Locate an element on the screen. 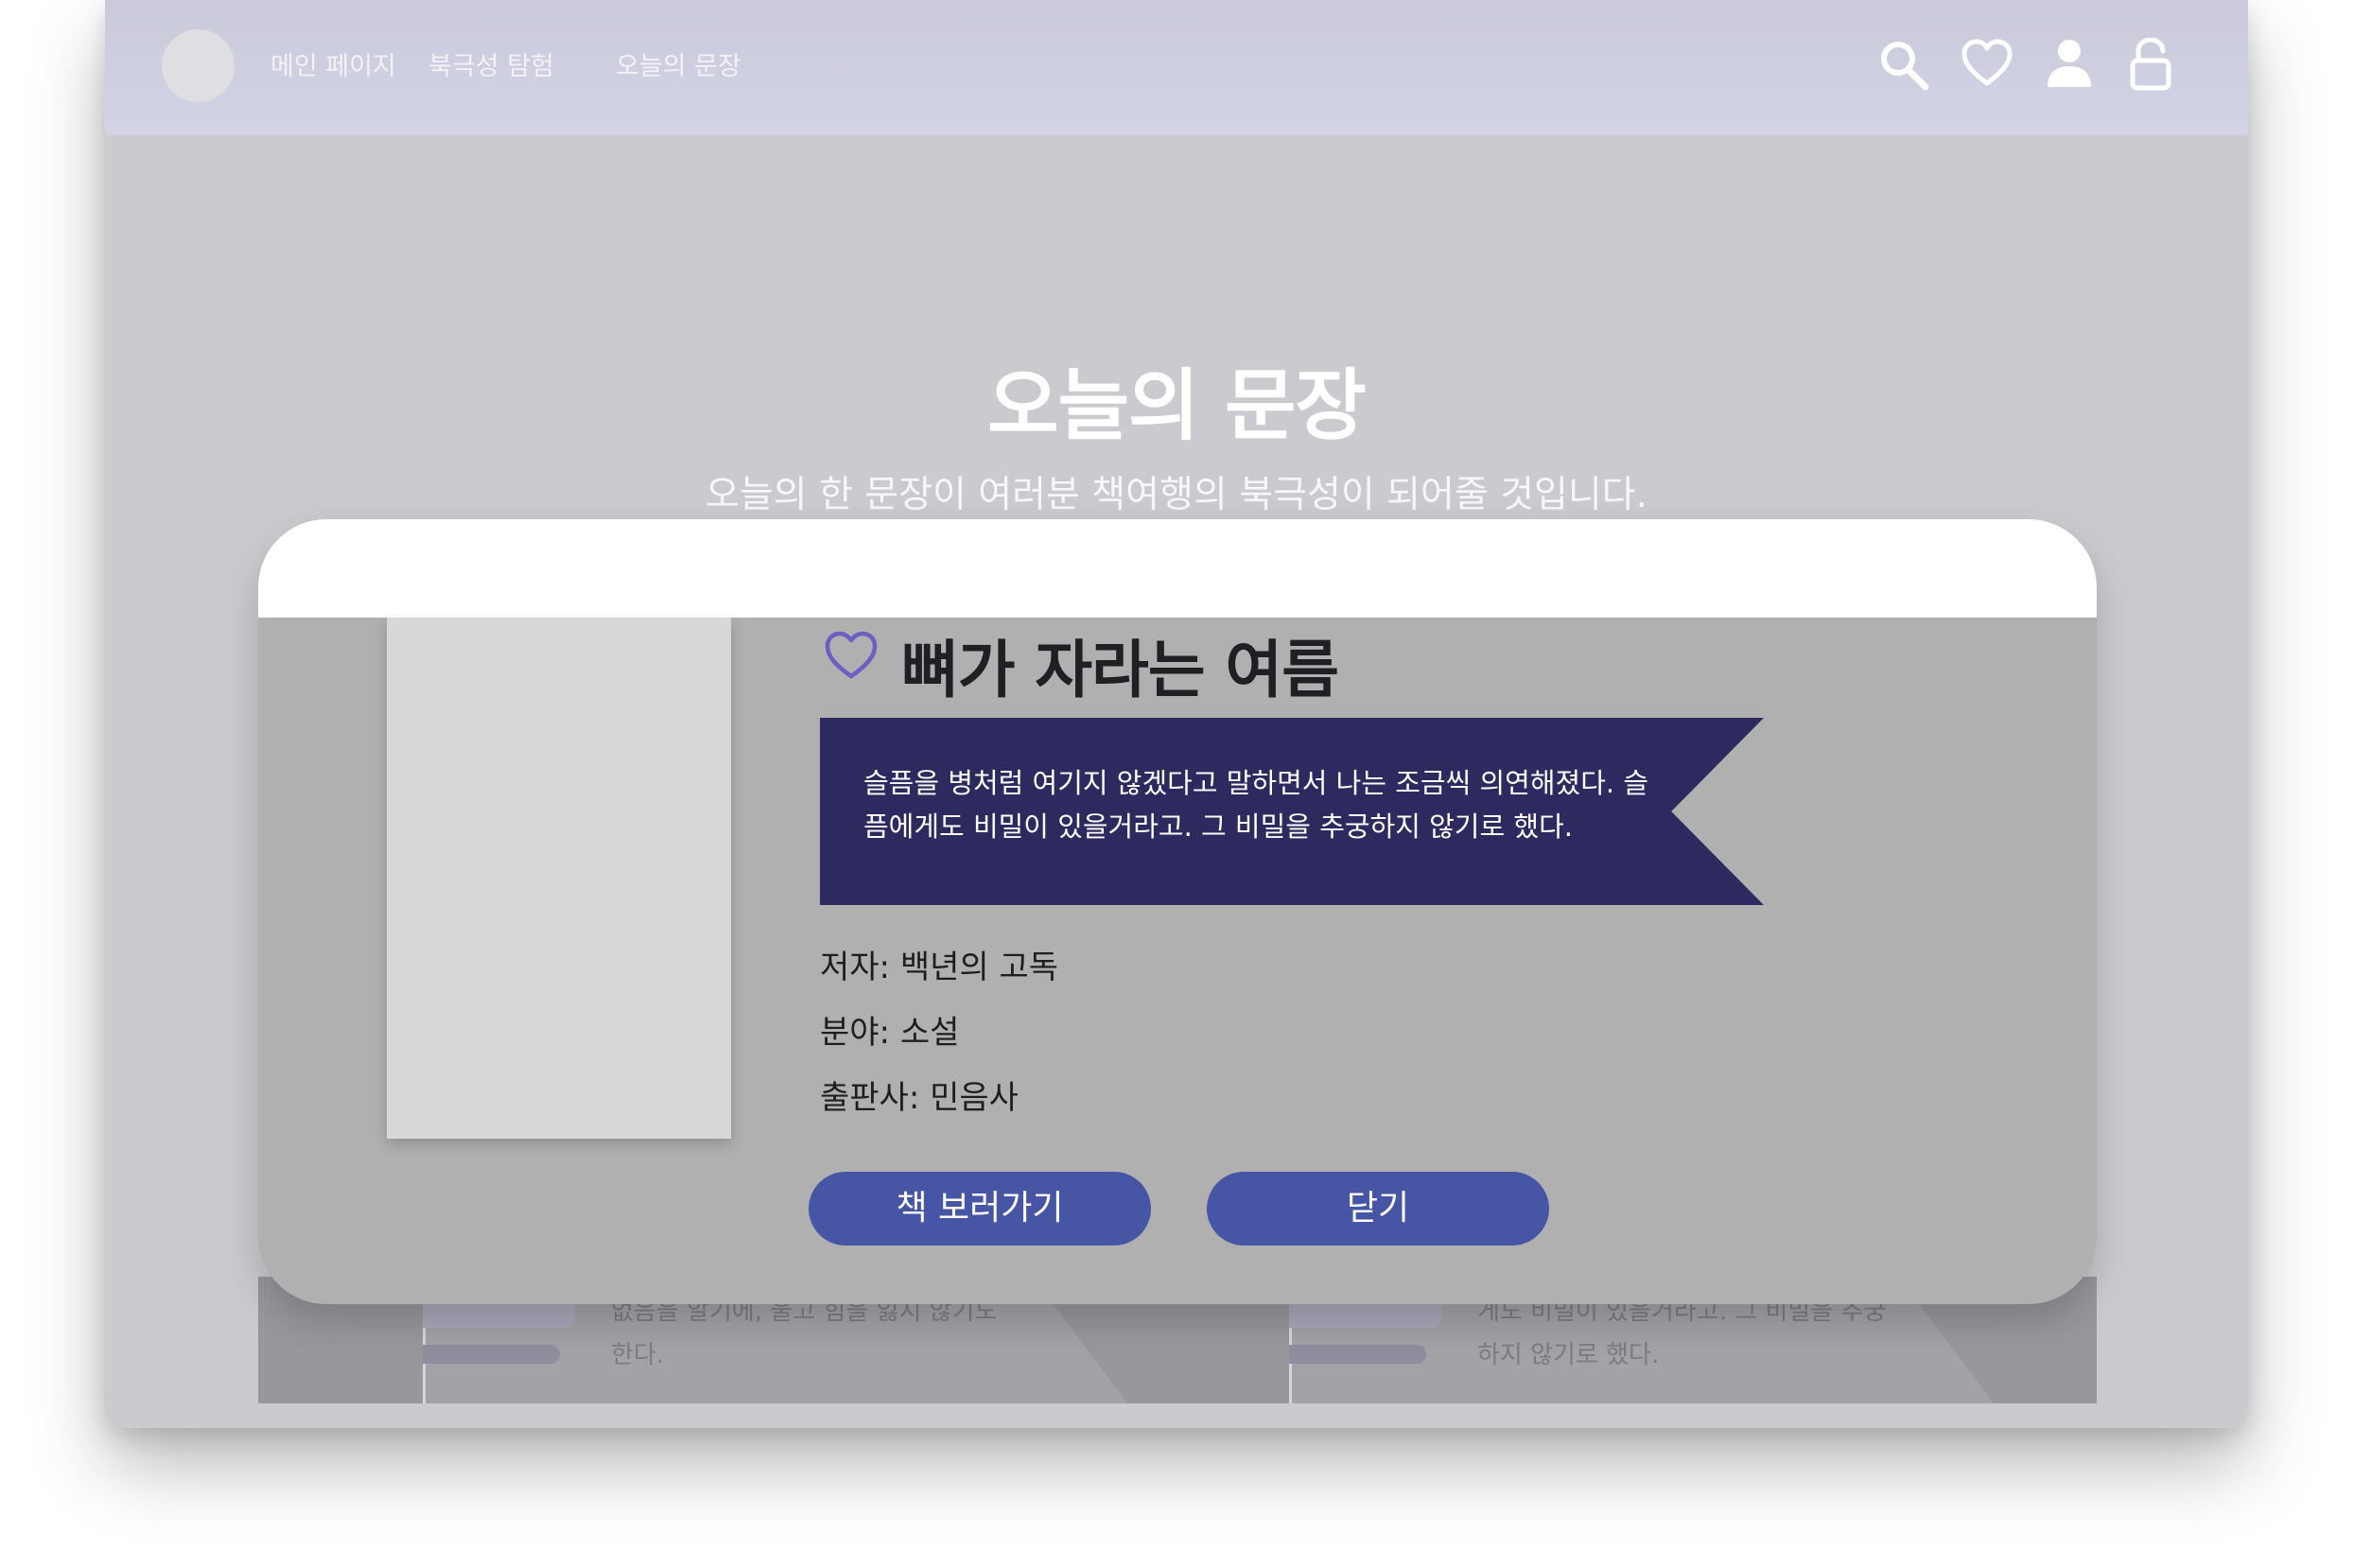  user-icon is located at coordinates (2069, 64).